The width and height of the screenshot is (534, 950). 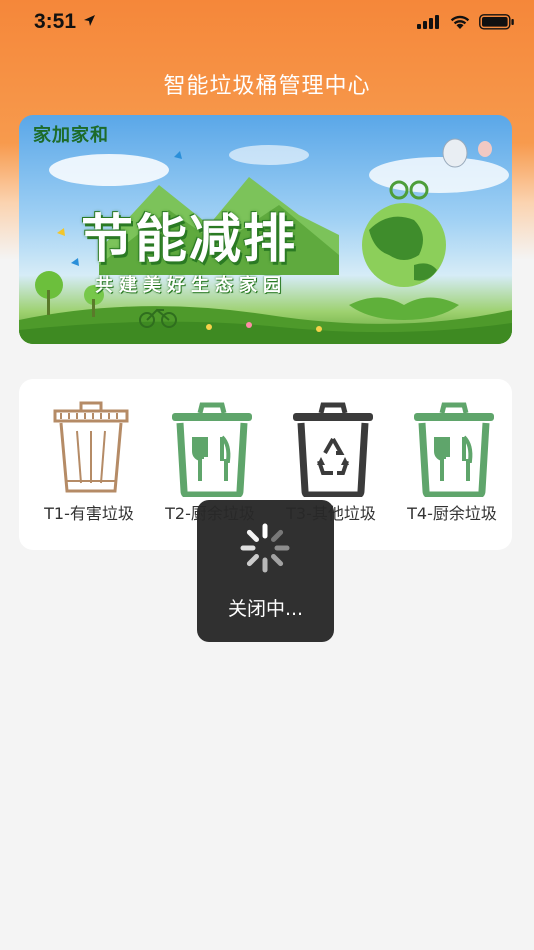 I want to click on status-time: 3:51, so click(x=55, y=21).